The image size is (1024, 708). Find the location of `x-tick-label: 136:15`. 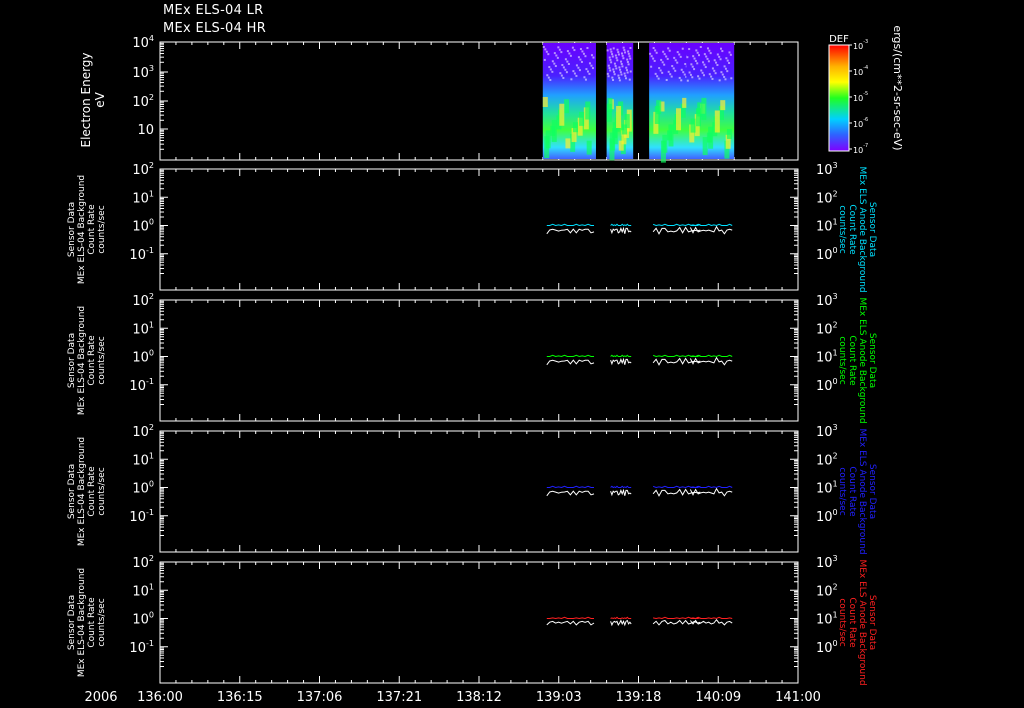

x-tick-label: 136:15 is located at coordinates (240, 697).